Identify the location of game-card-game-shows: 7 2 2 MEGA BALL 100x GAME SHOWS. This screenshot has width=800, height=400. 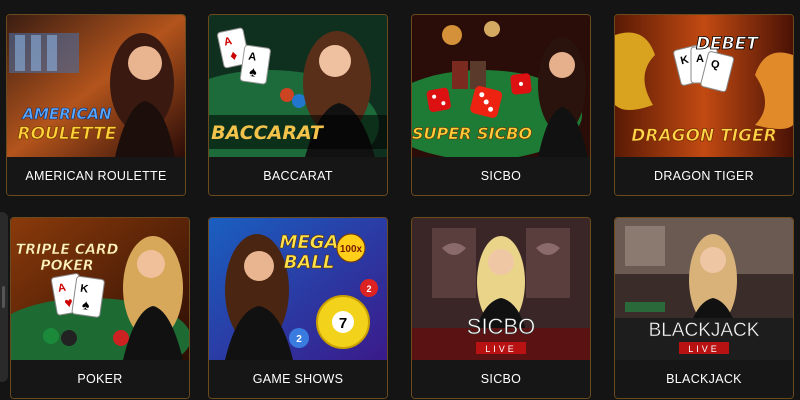
(298, 308).